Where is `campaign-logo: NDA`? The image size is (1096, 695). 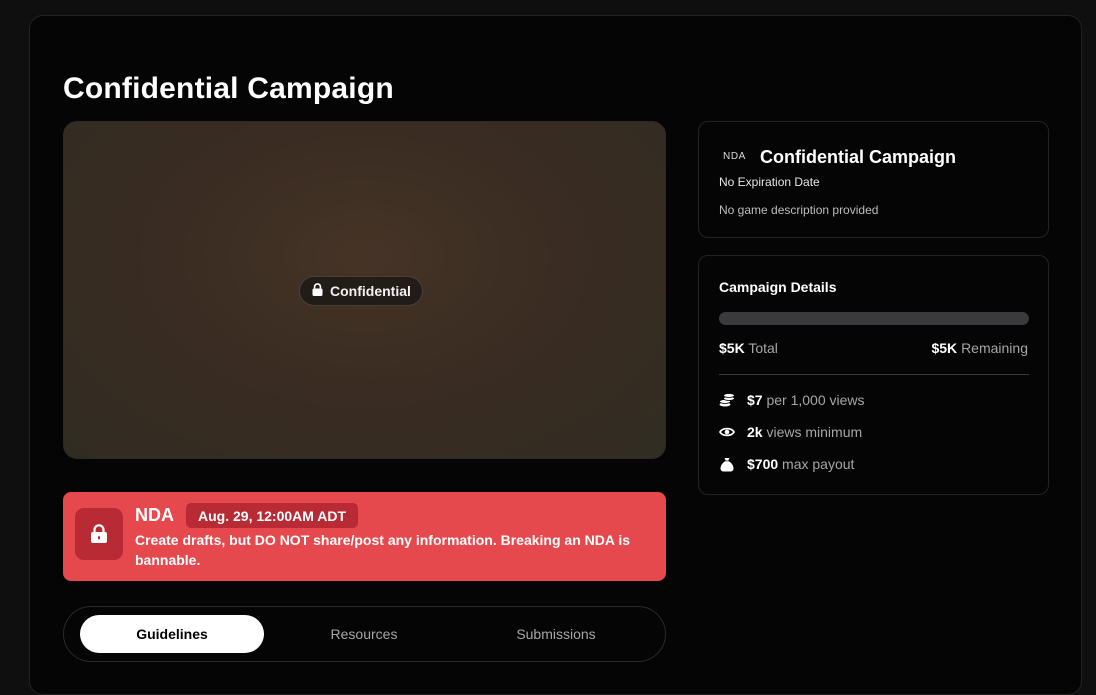
campaign-logo: NDA is located at coordinates (734, 156).